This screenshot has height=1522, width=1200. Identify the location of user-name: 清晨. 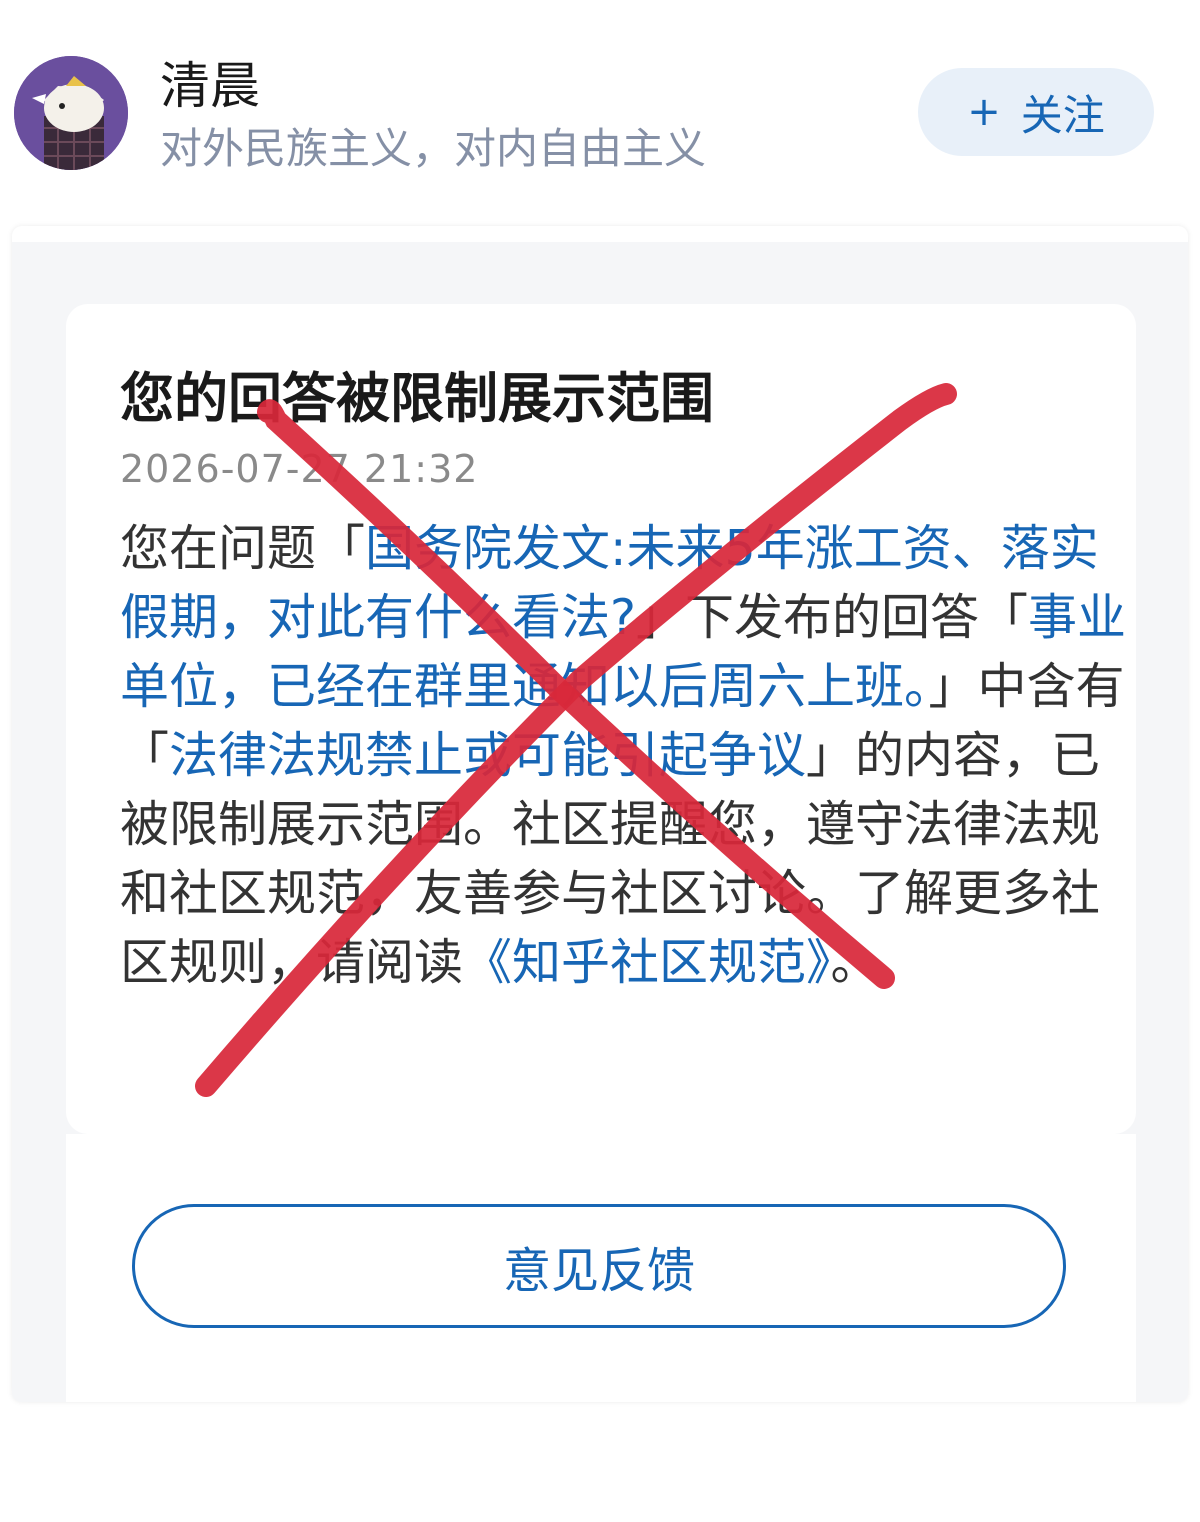
(210, 86).